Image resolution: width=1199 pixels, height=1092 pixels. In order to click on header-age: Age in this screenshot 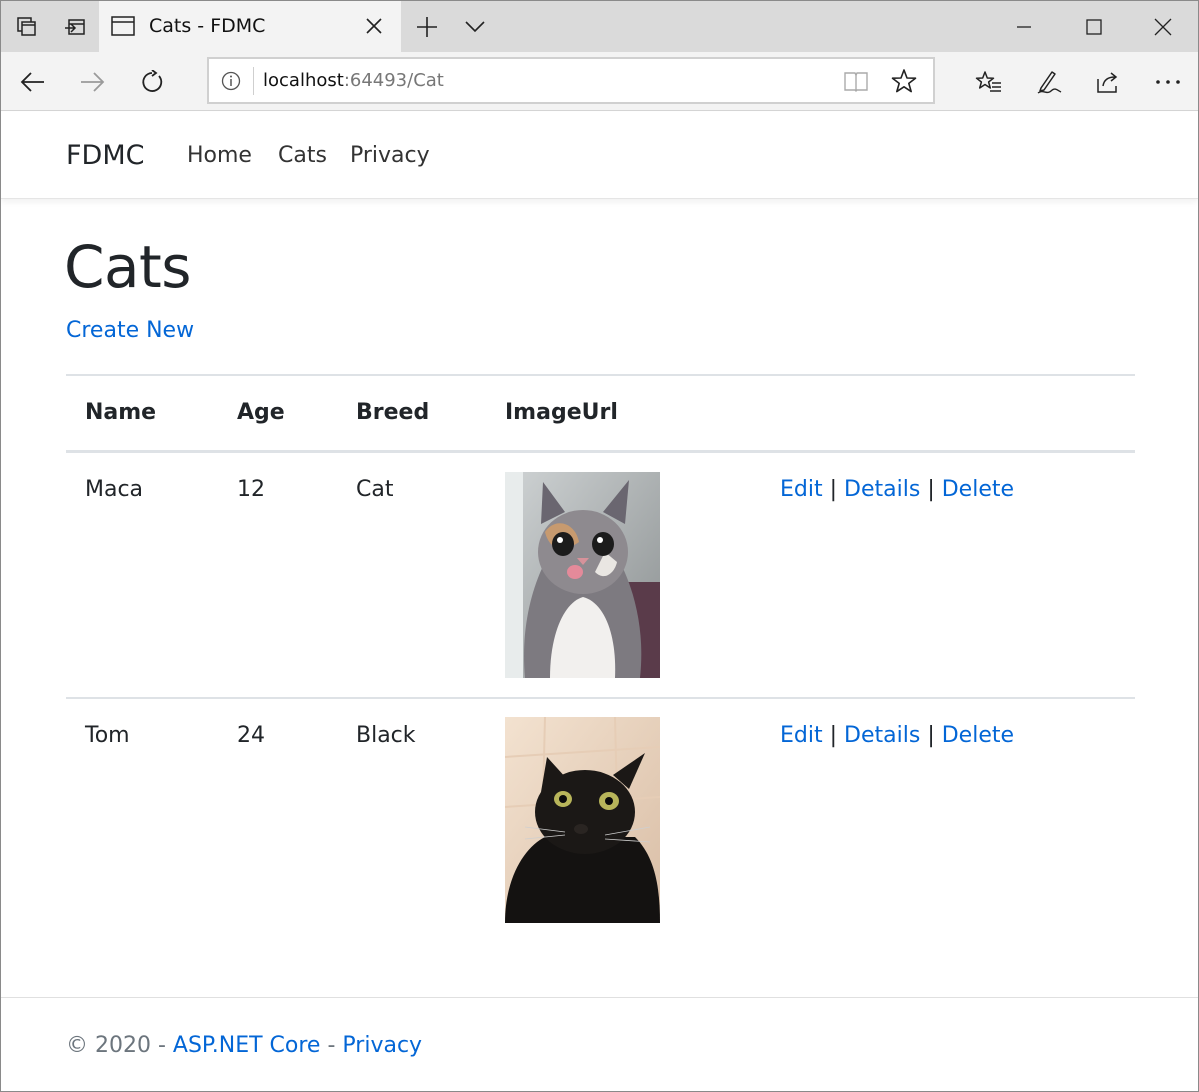, I will do `click(261, 412)`.